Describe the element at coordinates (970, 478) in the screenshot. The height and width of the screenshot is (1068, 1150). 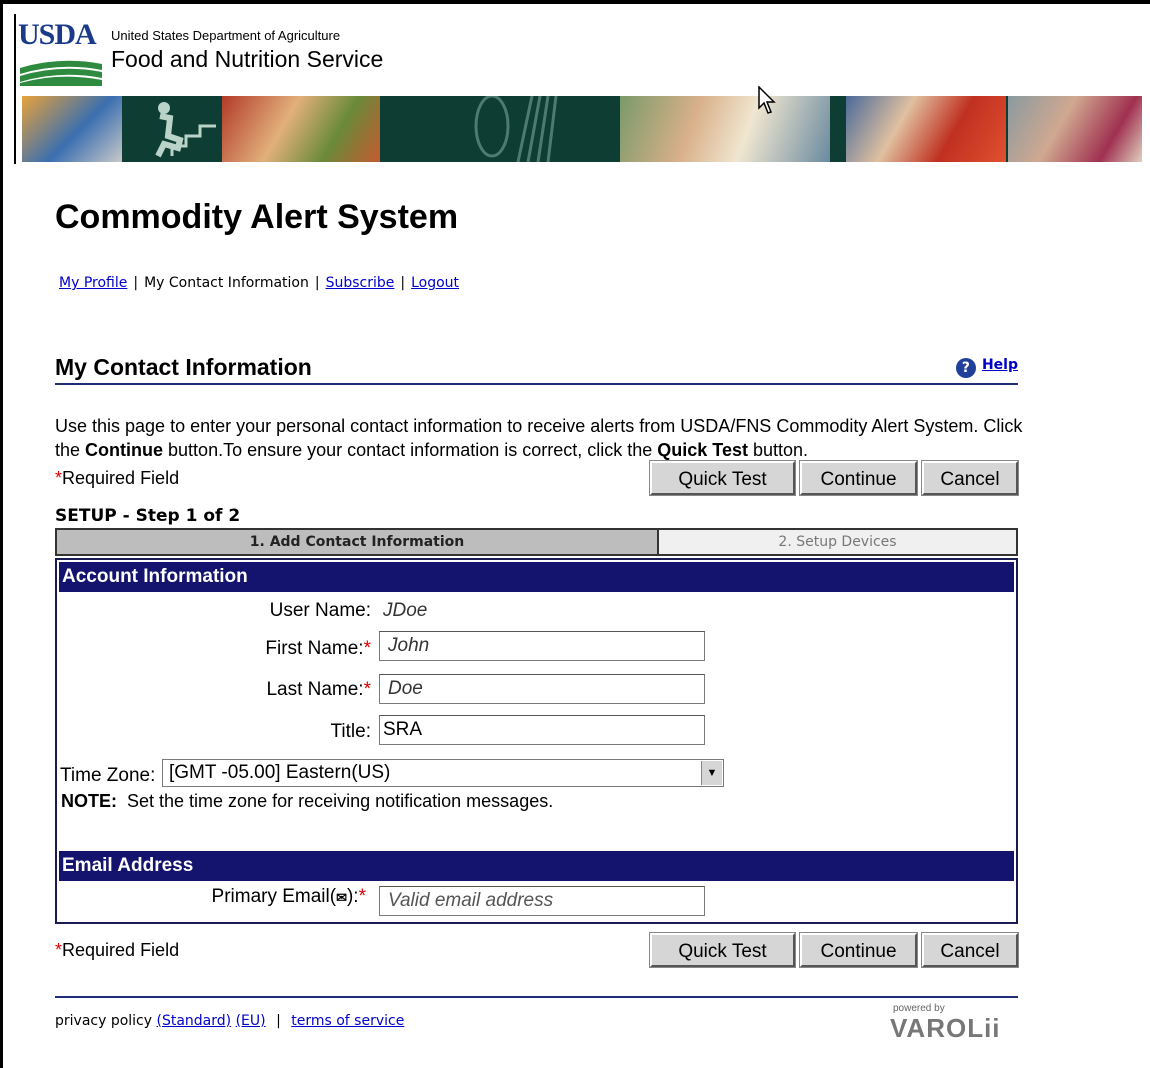
I see `cancel-button-top: Cancel` at that location.